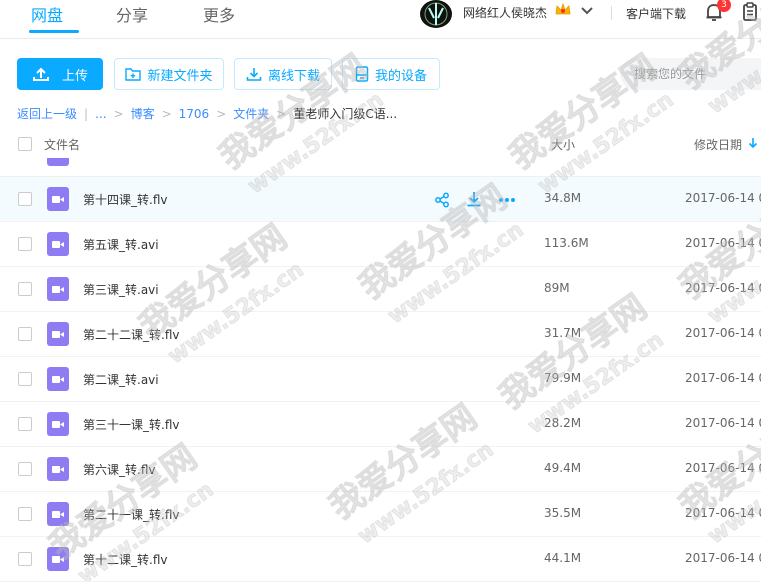 This screenshot has height=582, width=761. Describe the element at coordinates (180, 76) in the screenshot. I see `new-folder-label: 新建文件夹` at that location.